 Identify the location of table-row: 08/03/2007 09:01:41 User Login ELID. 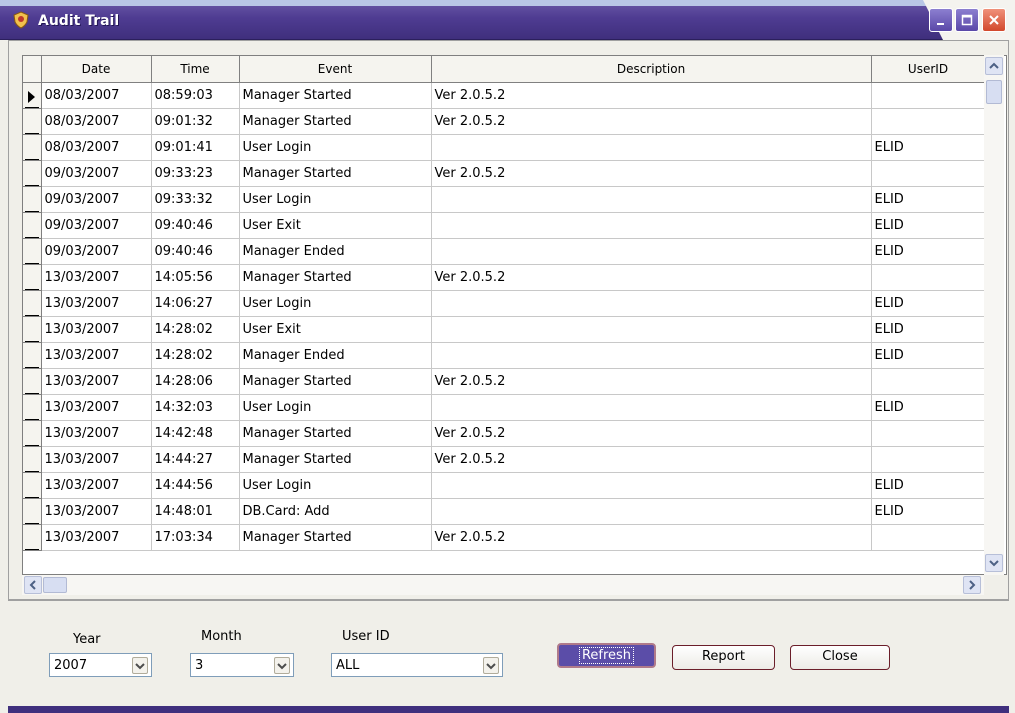
(504, 147).